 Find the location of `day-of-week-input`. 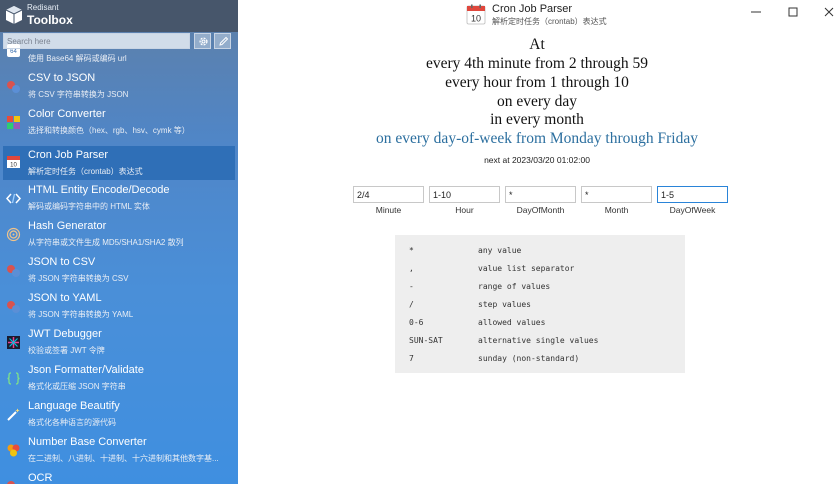

day-of-week-input is located at coordinates (692, 194).